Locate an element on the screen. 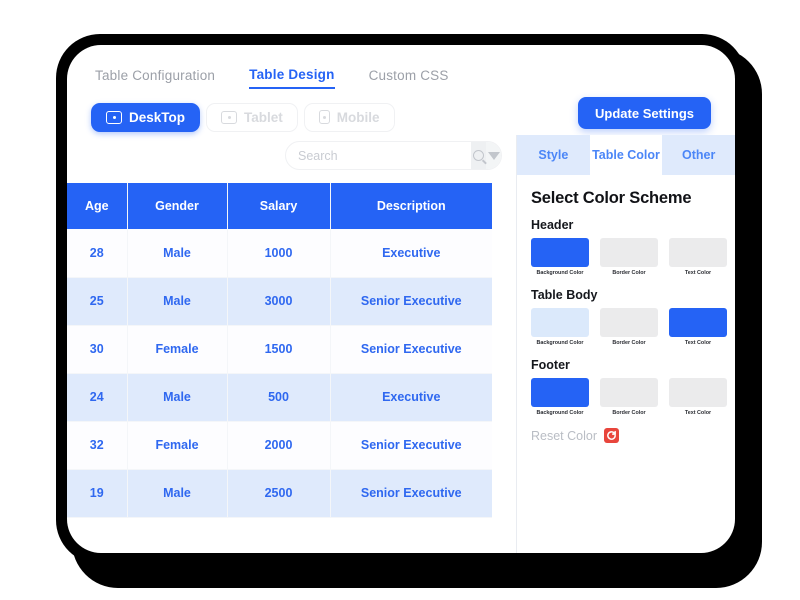 Image resolution: width=800 pixels, height=600 pixels. group-title-footer: Footer is located at coordinates (550, 365).